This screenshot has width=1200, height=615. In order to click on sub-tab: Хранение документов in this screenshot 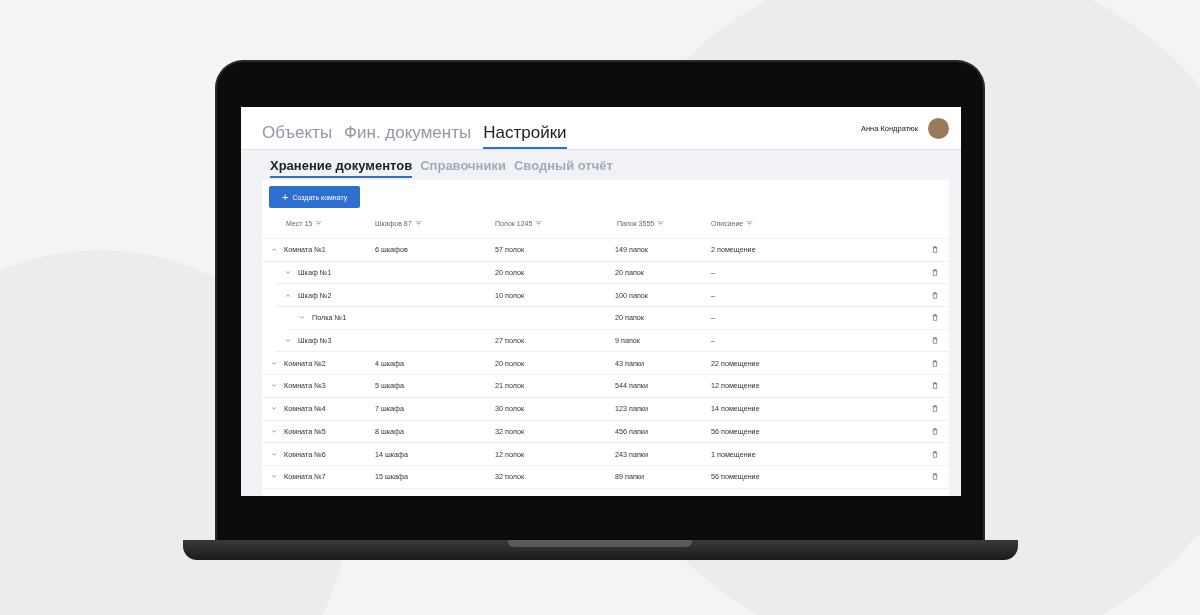, I will do `click(341, 168)`.